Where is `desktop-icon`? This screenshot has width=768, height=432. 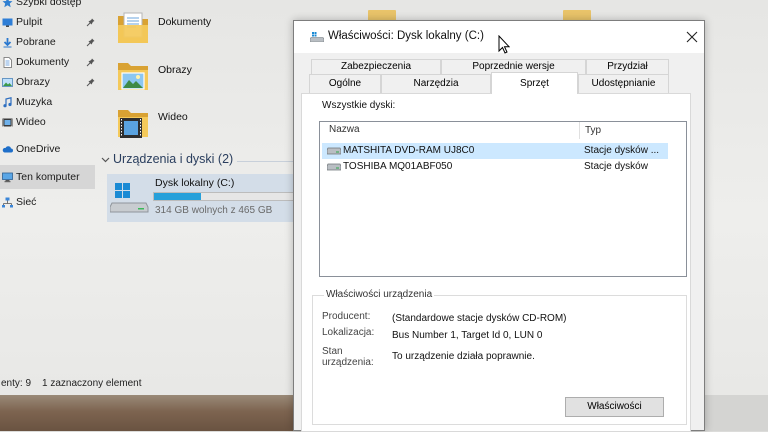
desktop-icon is located at coordinates (7, 22).